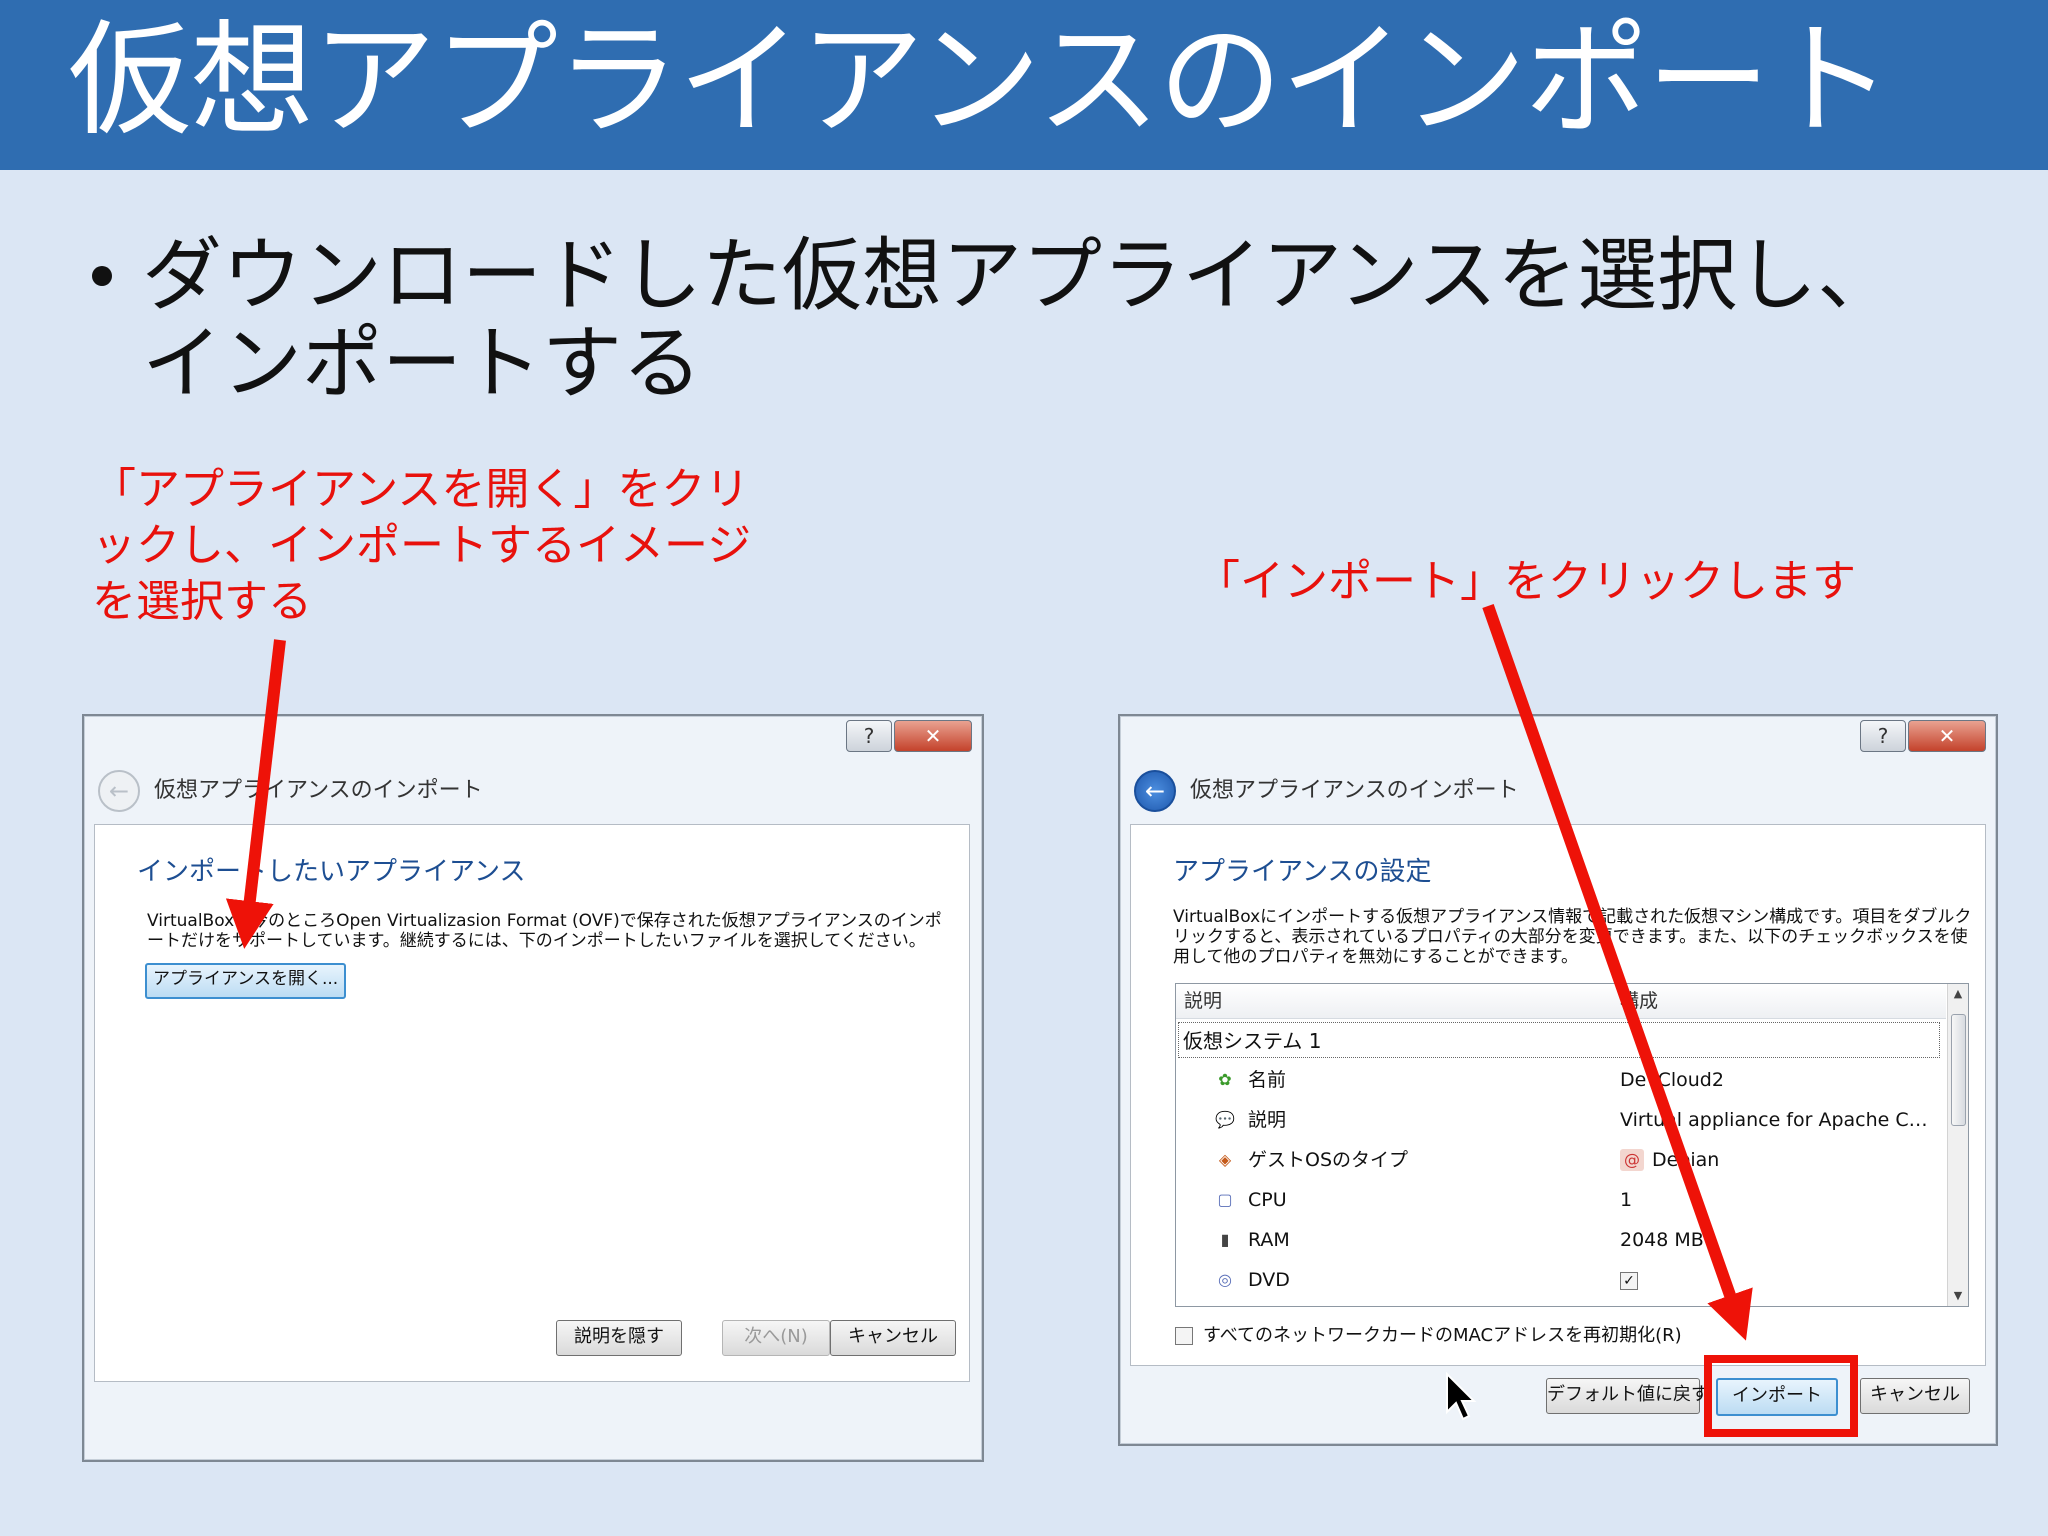  What do you see at coordinates (1617, 972) in the screenshot?
I see `arrow-to-import-button` at bounding box center [1617, 972].